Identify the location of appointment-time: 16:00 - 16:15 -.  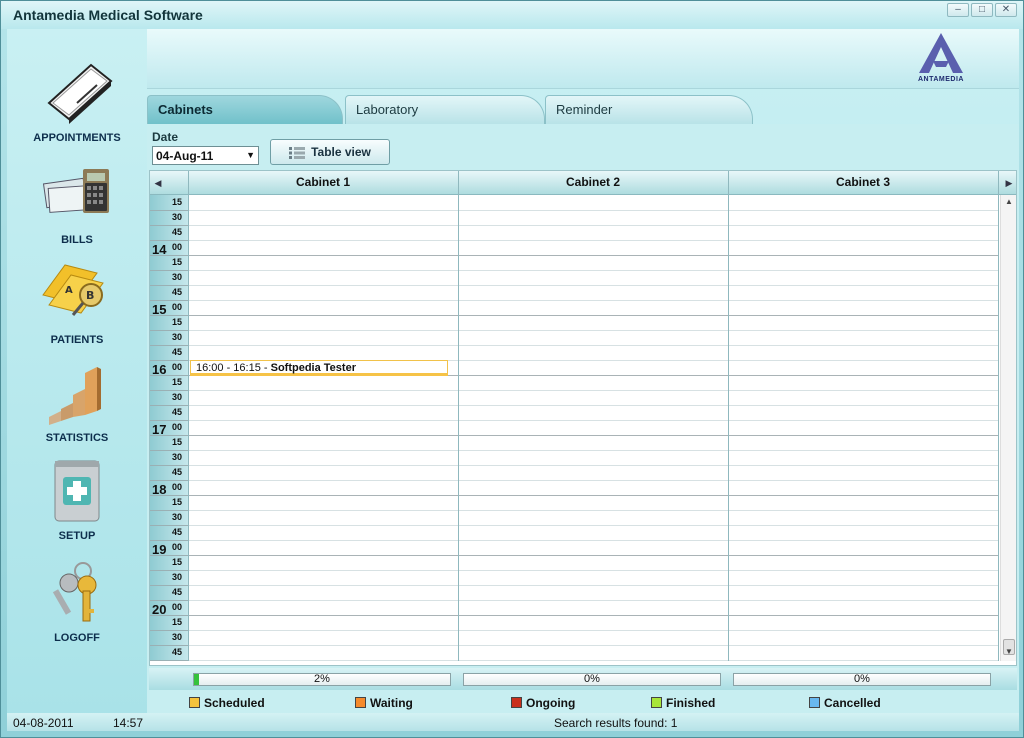
(233, 368).